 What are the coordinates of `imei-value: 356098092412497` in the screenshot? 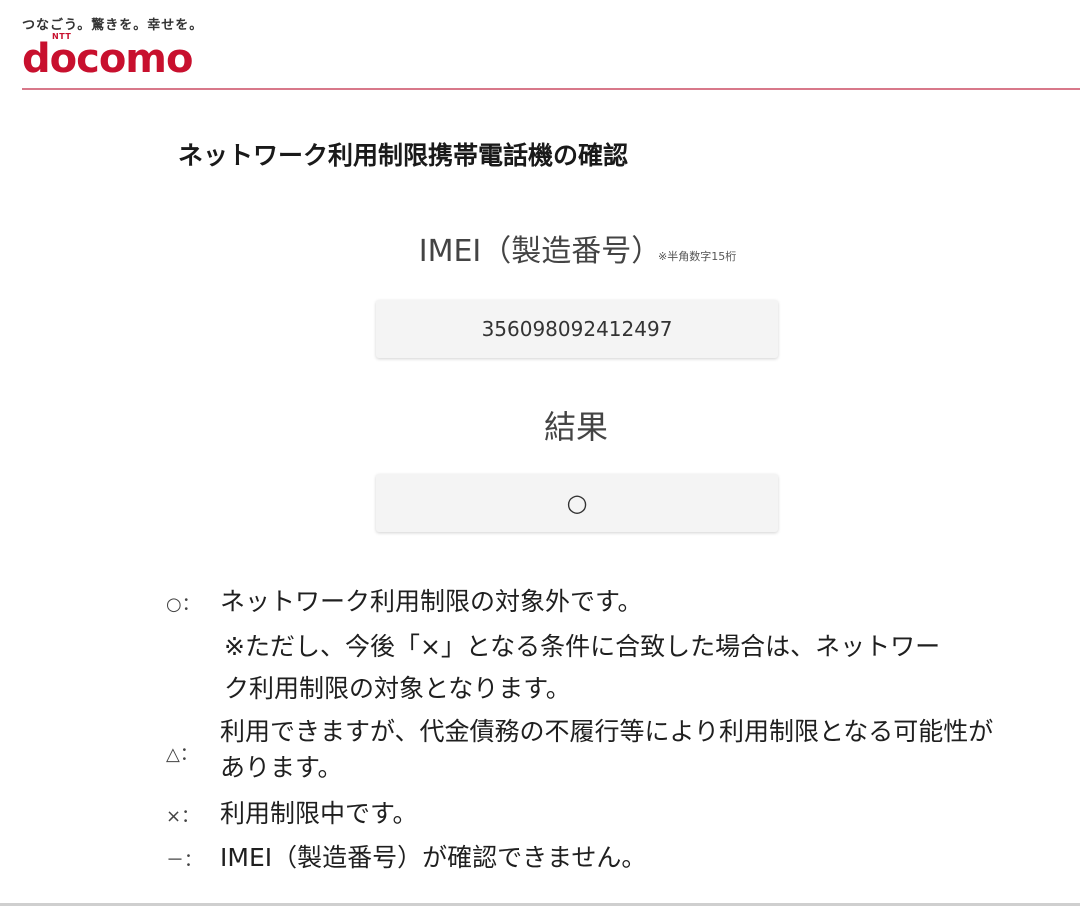 It's located at (577, 329).